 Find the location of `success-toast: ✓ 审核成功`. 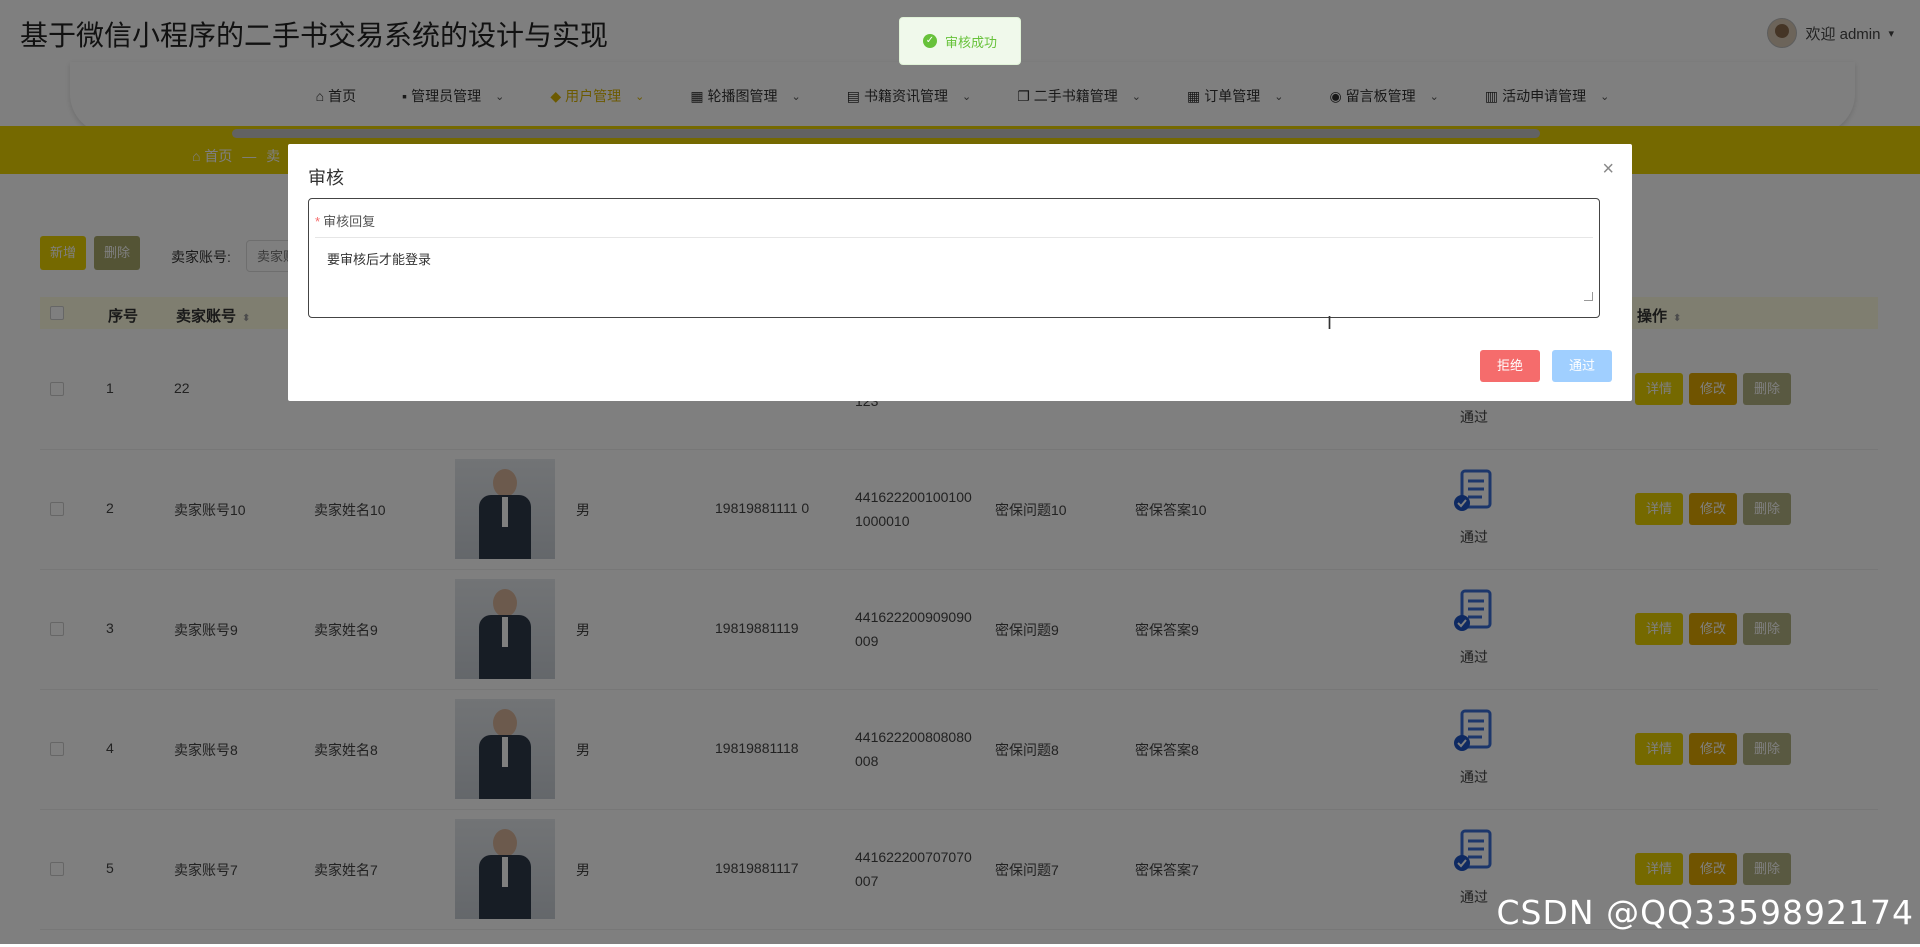

success-toast: ✓ 审核成功 is located at coordinates (960, 41).